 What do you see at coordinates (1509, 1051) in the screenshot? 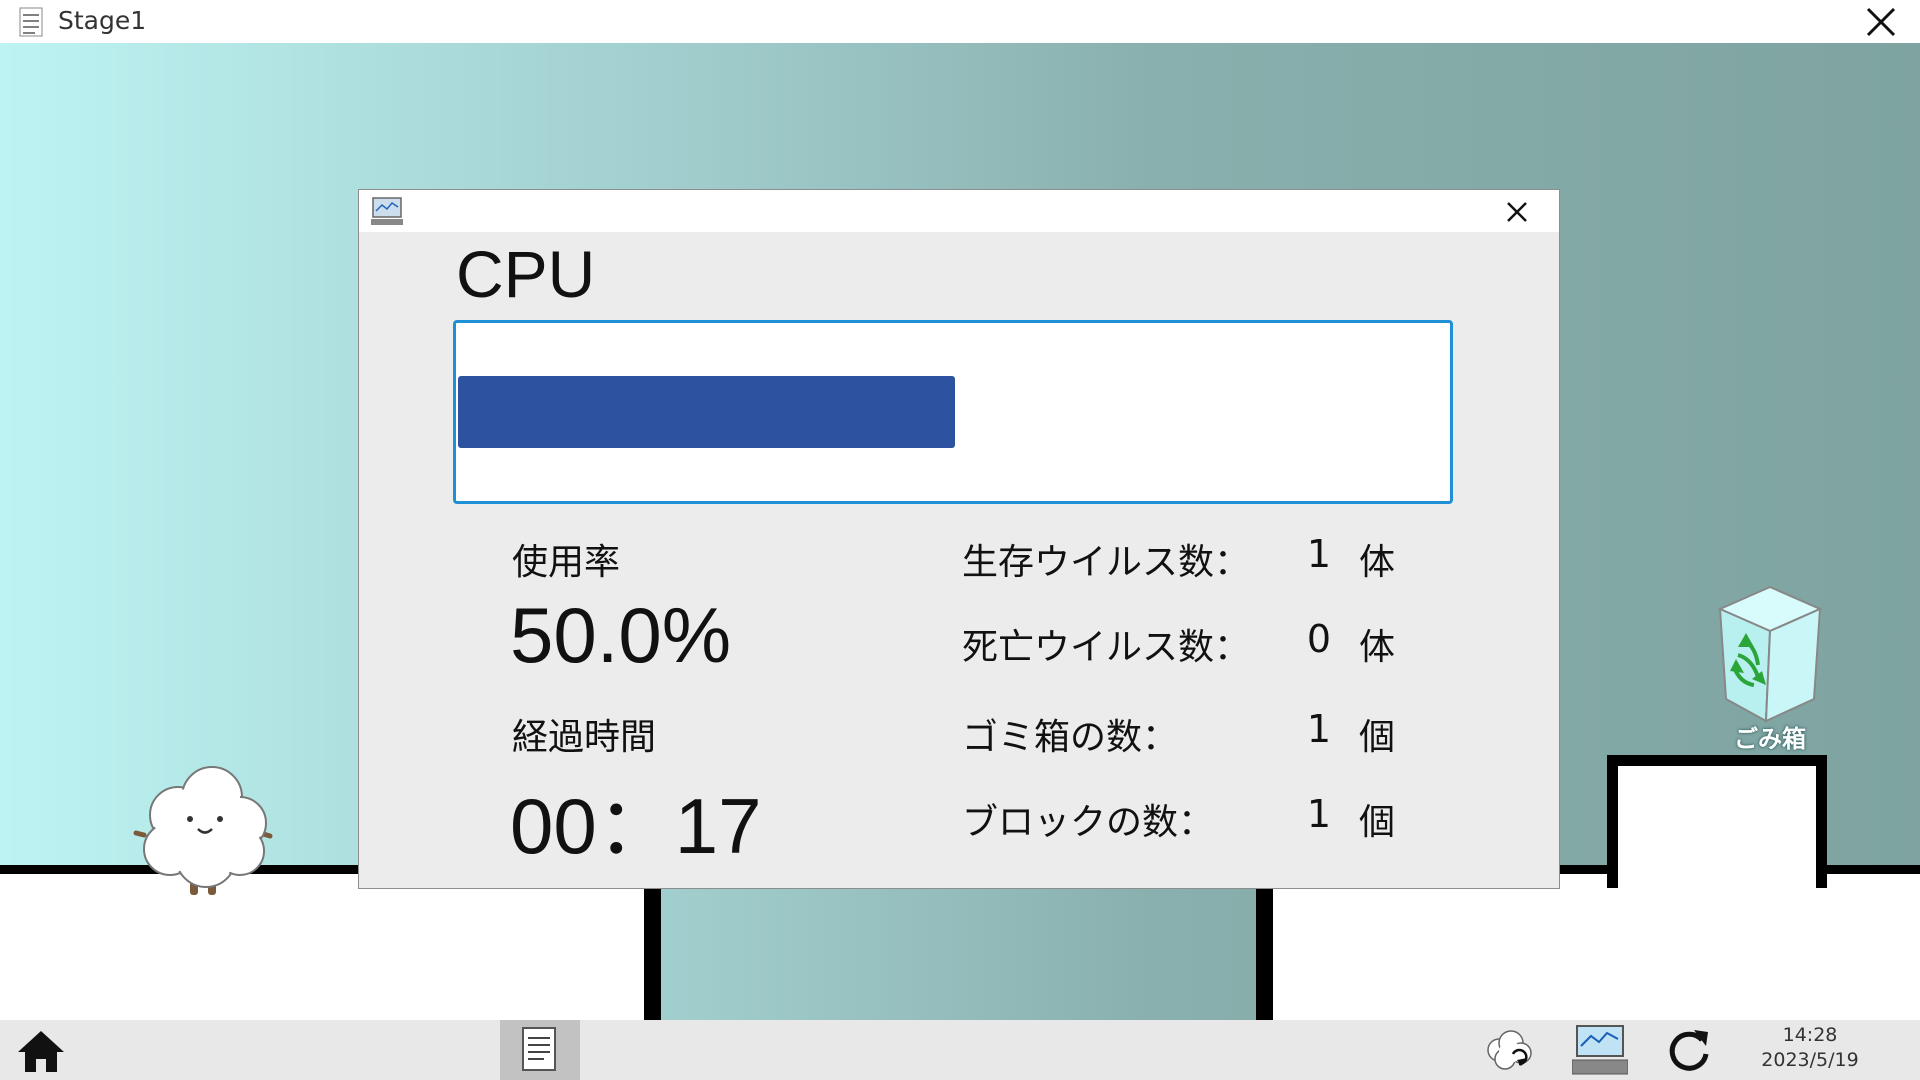
I see `cloud-sync-icon` at bounding box center [1509, 1051].